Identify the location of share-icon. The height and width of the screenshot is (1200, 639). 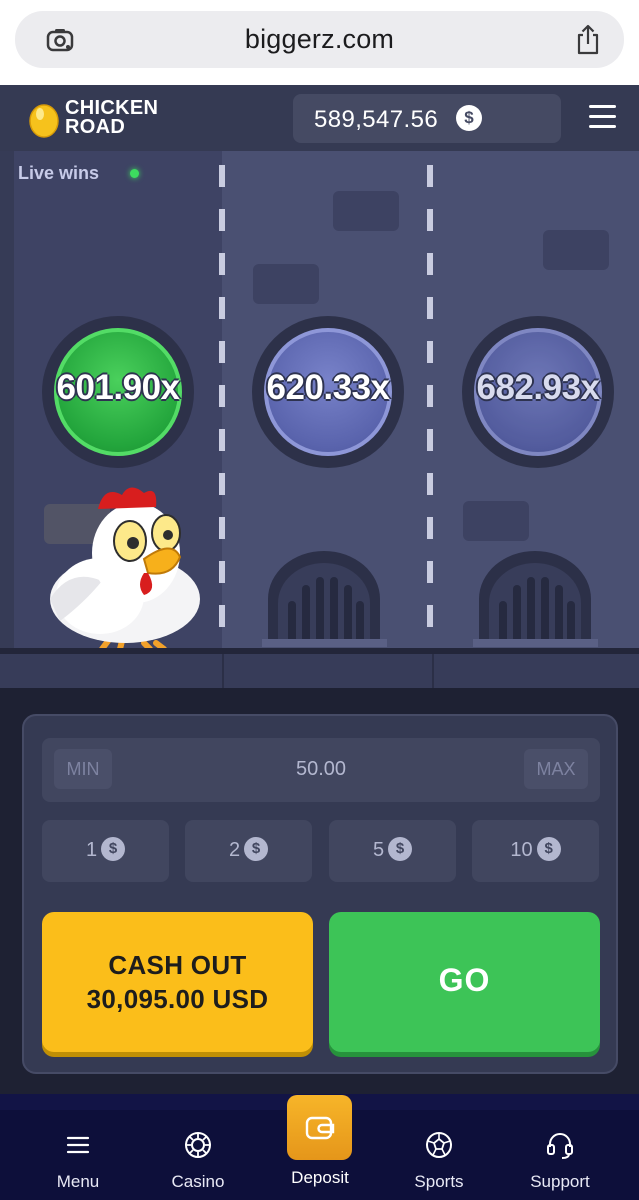
(588, 40).